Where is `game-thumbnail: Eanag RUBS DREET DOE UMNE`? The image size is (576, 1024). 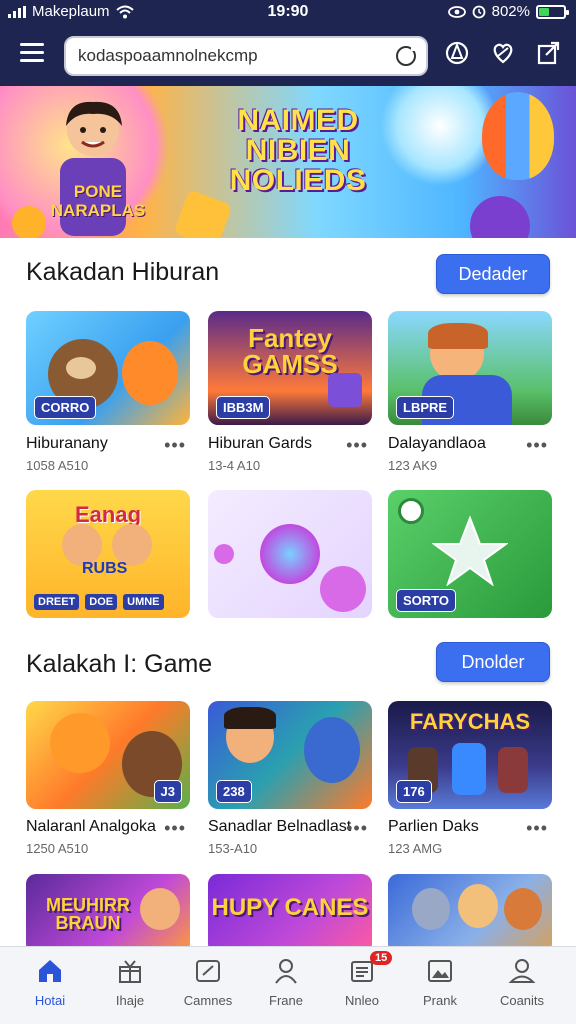 game-thumbnail: Eanag RUBS DREET DOE UMNE is located at coordinates (108, 554).